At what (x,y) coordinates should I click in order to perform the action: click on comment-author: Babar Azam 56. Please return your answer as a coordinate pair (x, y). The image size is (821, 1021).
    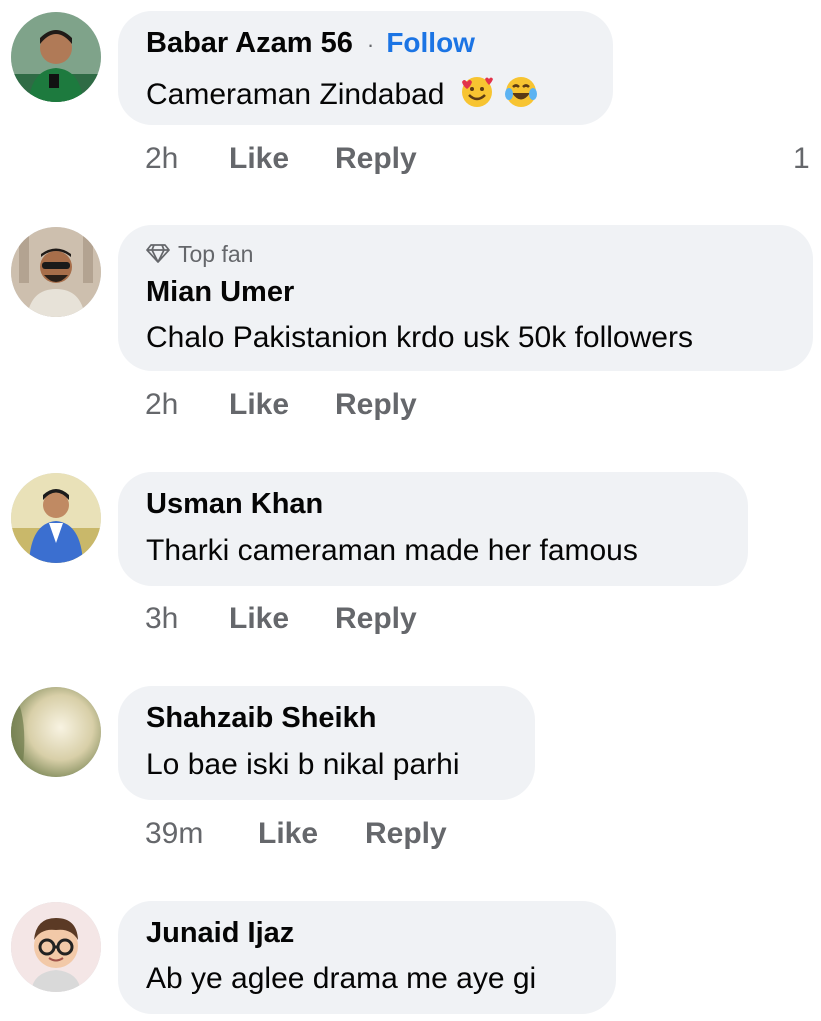
    Looking at the image, I should click on (249, 43).